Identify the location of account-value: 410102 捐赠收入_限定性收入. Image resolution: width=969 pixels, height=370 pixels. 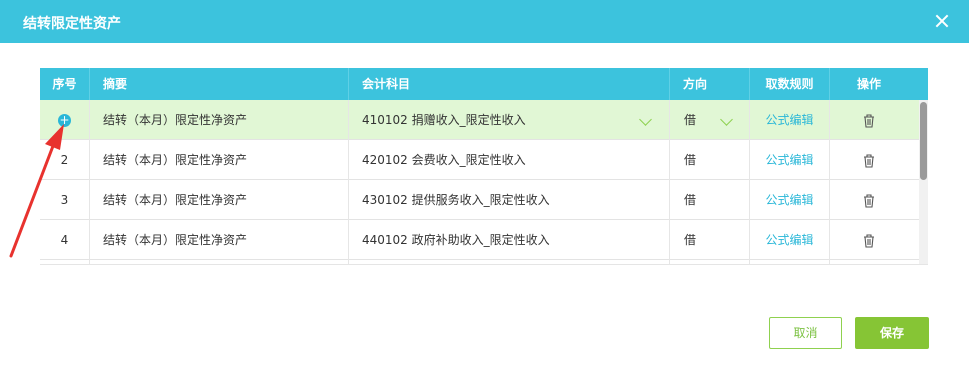
(444, 120).